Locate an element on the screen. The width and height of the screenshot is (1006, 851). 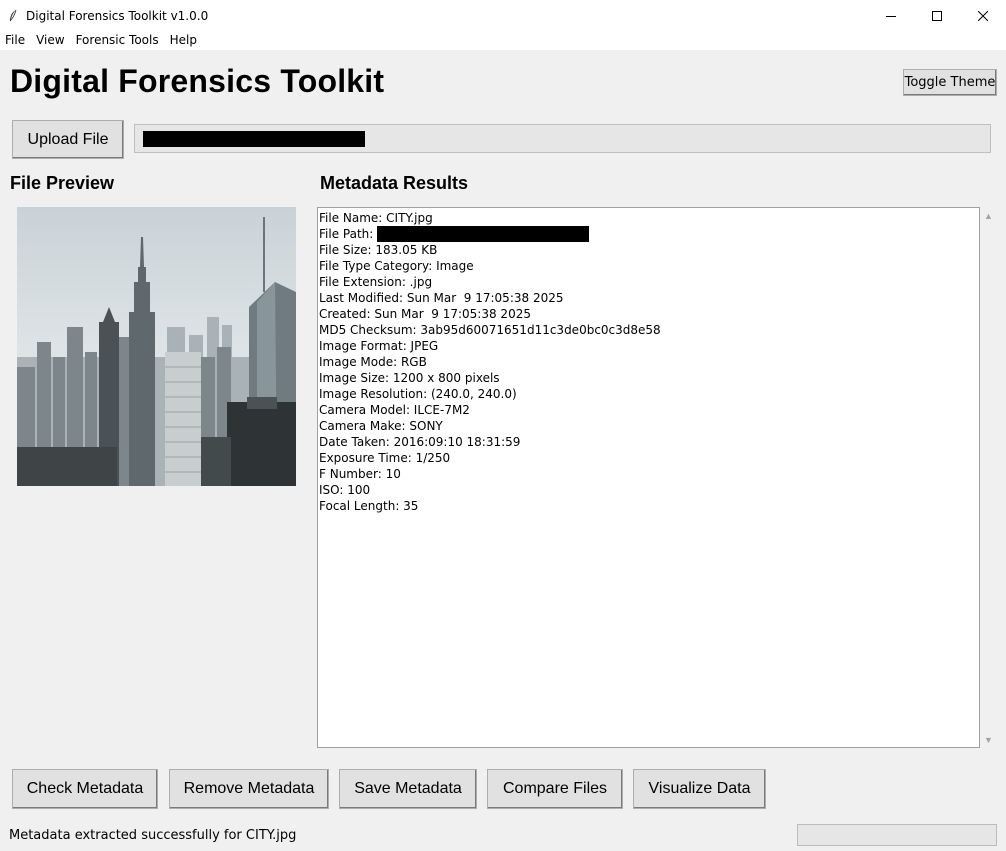
meta-line-file-name: File Name: CITY.jpg is located at coordinates (376, 218).